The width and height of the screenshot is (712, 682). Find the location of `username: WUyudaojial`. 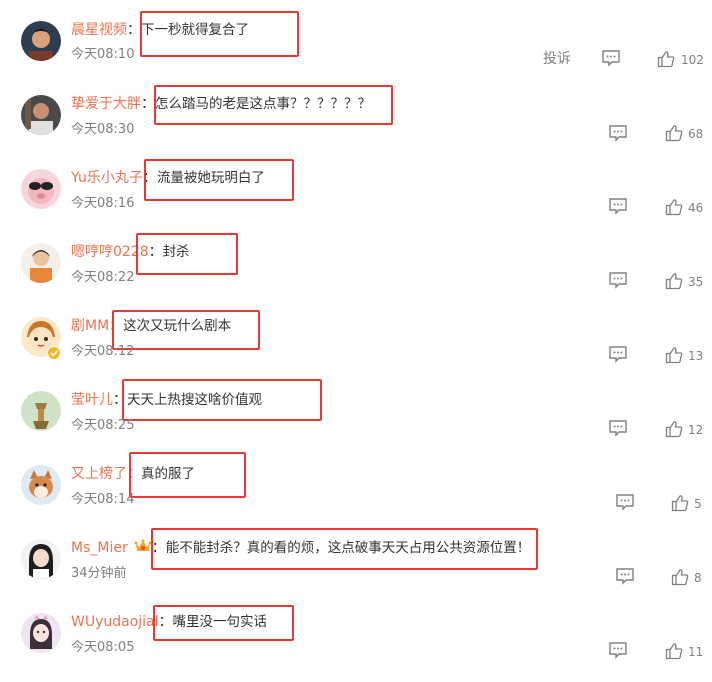

username: WUyudaojial is located at coordinates (115, 622).